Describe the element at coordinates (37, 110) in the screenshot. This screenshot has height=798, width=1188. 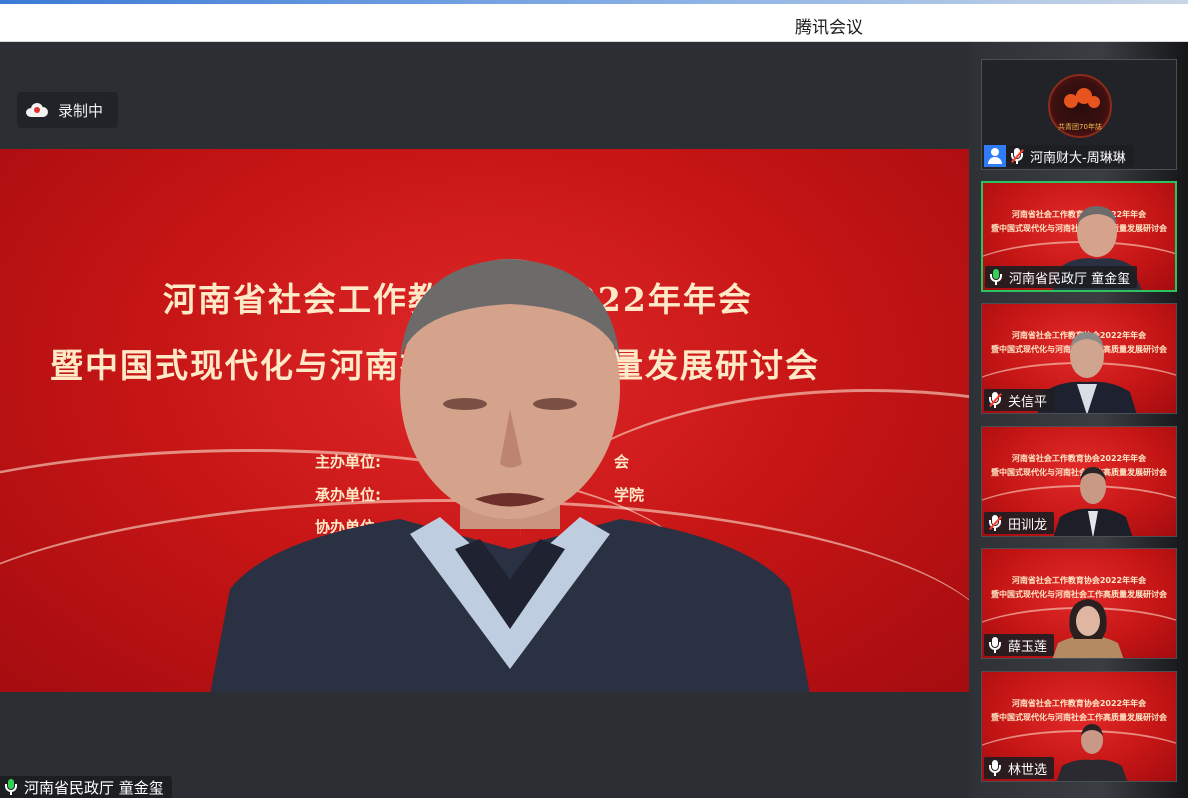
I see `cloud-record-icon` at that location.